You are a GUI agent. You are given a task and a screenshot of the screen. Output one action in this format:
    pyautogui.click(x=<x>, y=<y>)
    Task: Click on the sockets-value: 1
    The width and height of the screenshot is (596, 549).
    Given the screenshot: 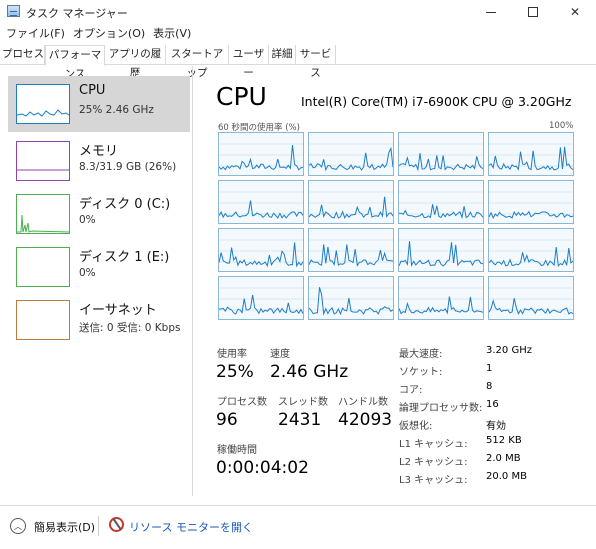 What is the action you would take?
    pyautogui.click(x=489, y=368)
    